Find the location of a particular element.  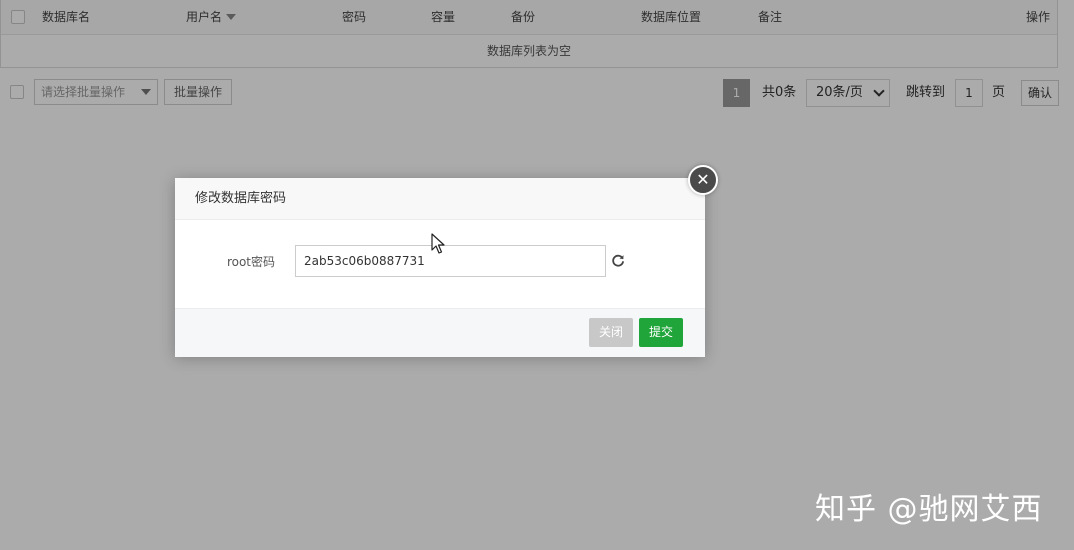

dialog-title: 修改数据库密码 is located at coordinates (241, 198).